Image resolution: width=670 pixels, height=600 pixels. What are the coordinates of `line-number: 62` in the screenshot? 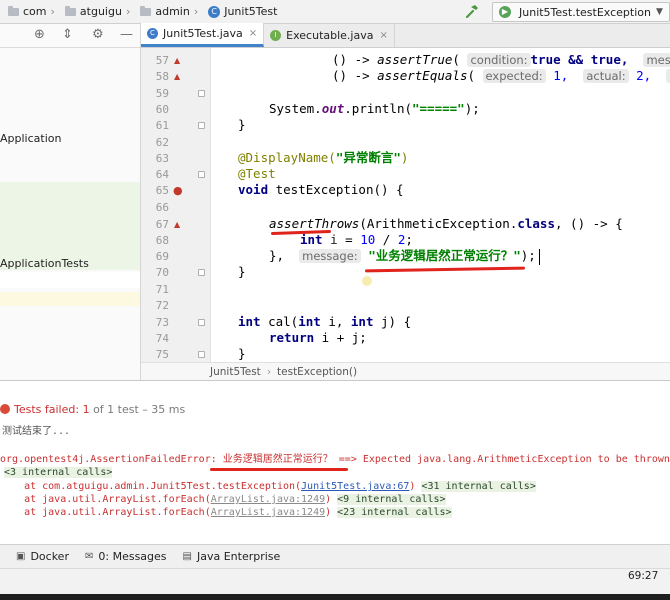 It's located at (162, 142).